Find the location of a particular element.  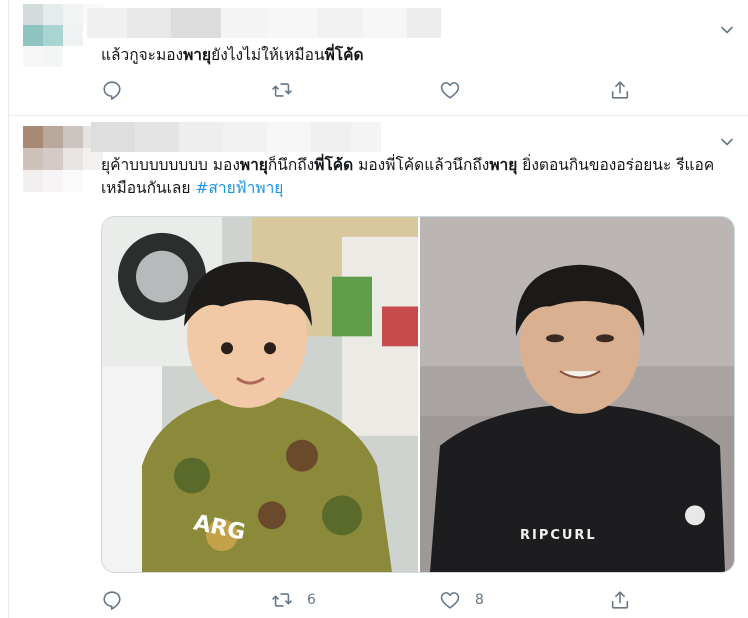

like-button: 8 is located at coordinates (461, 600).